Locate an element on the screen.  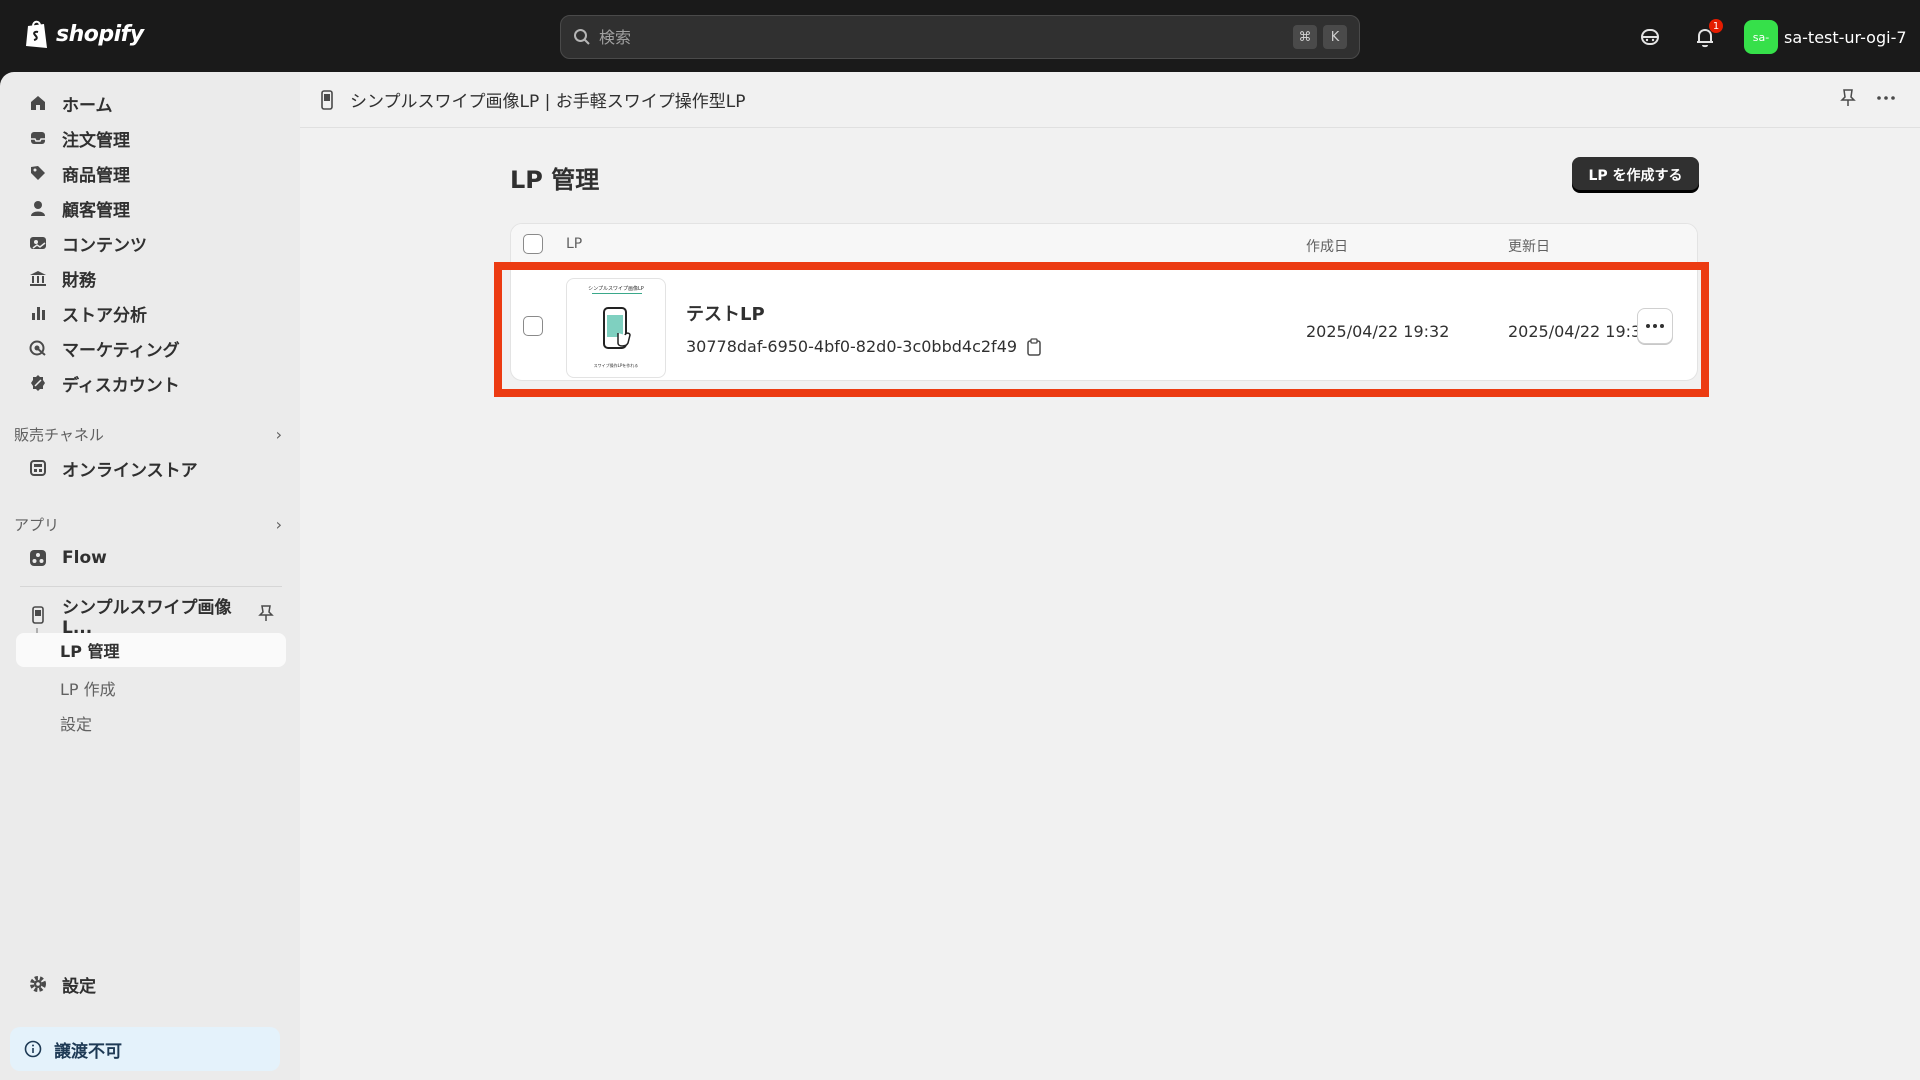
smartphone-icon is located at coordinates (617, 328).